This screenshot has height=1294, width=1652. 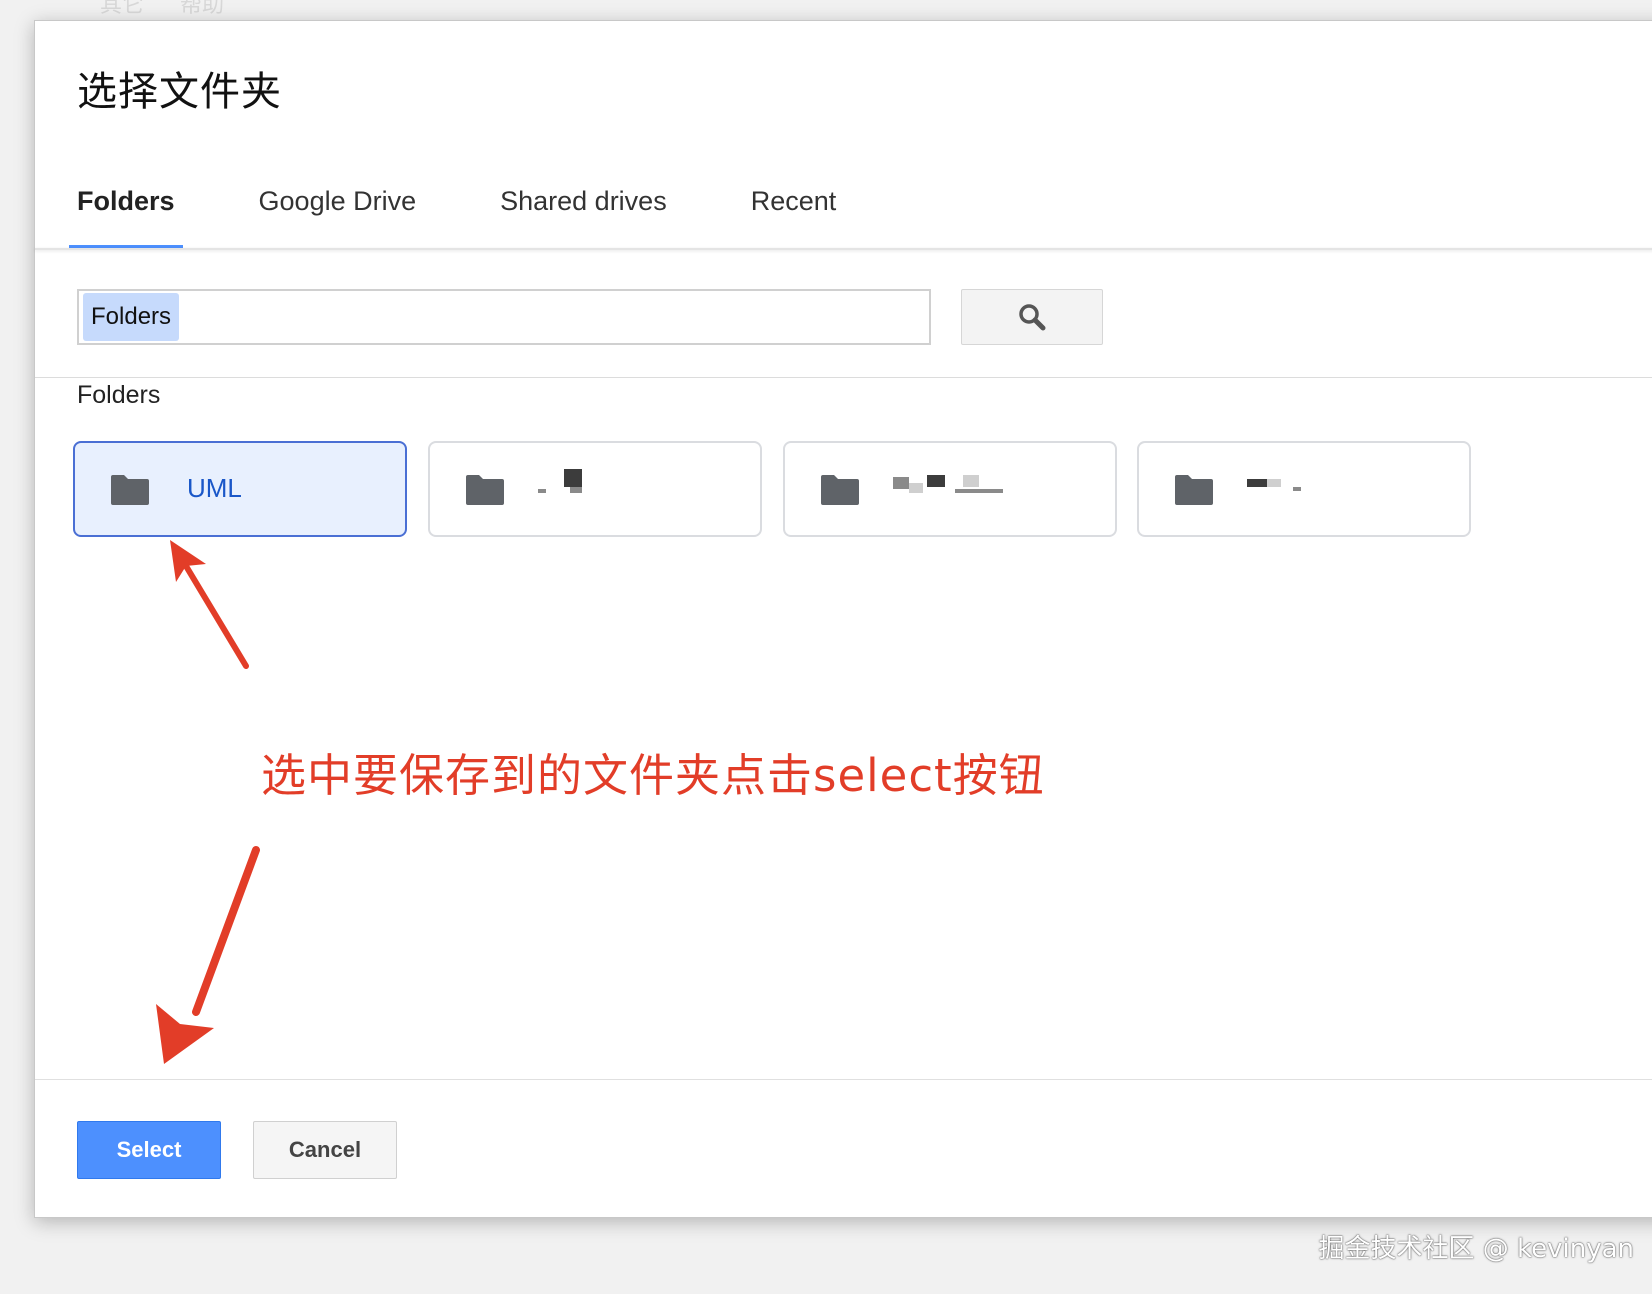 What do you see at coordinates (179, 92) in the screenshot?
I see `dialog-title: 选择文件夹` at bounding box center [179, 92].